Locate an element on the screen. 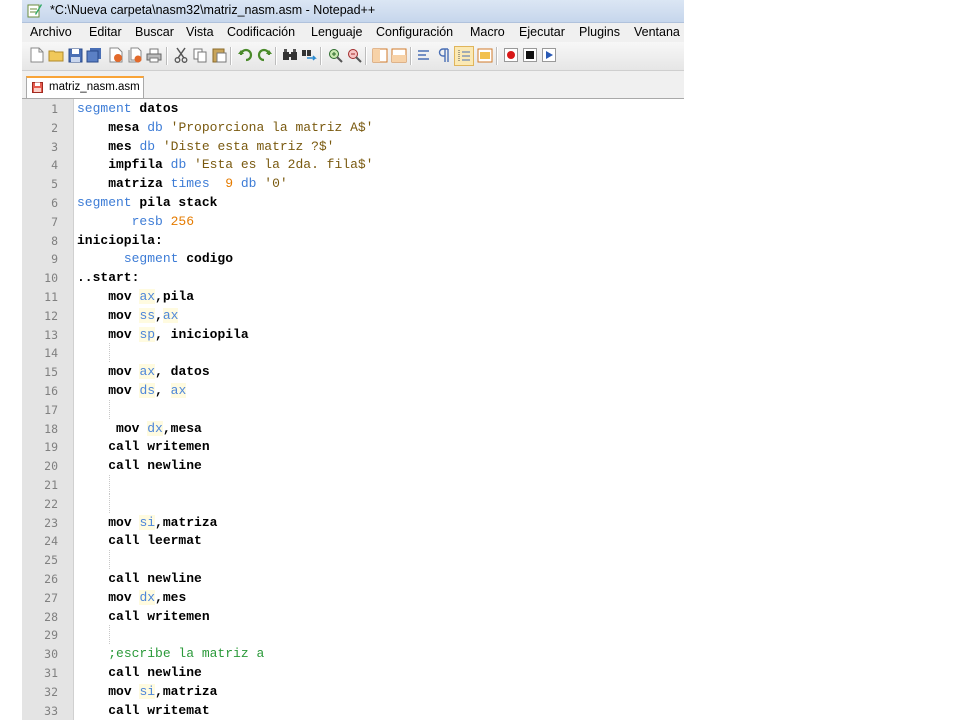  close-icon is located at coordinates (116, 55).